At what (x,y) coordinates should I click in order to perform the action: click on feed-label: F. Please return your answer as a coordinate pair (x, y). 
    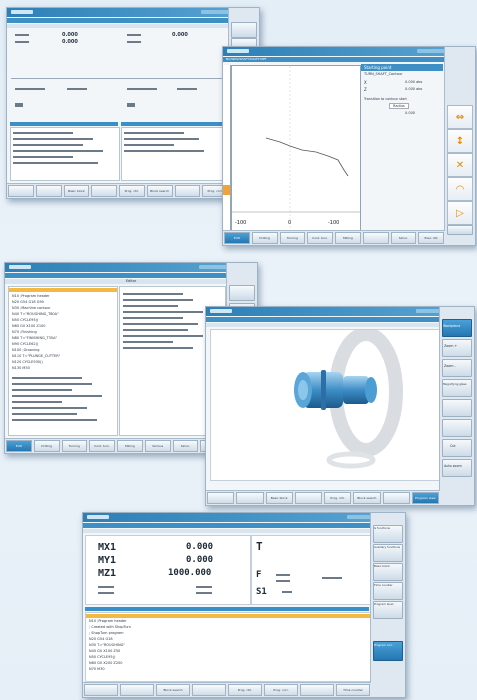
    Looking at the image, I should click on (259, 575).